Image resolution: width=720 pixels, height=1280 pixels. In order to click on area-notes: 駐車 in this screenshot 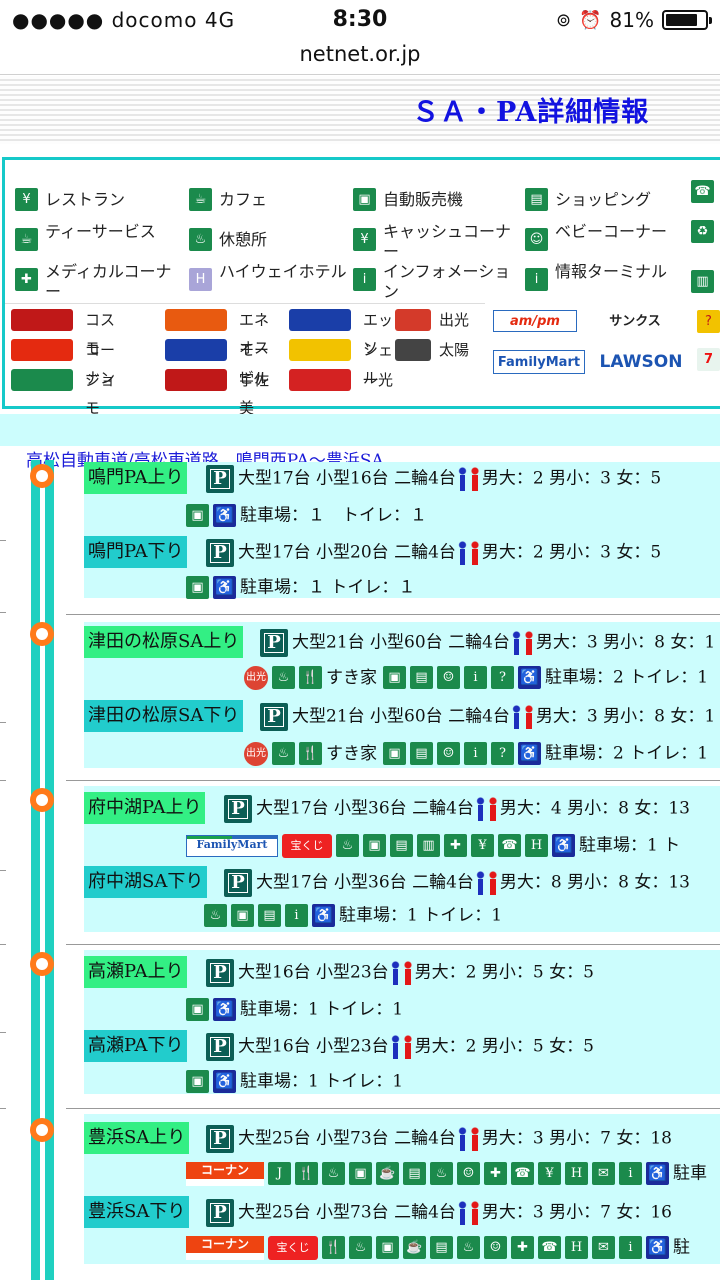, I will do `click(690, 1173)`.